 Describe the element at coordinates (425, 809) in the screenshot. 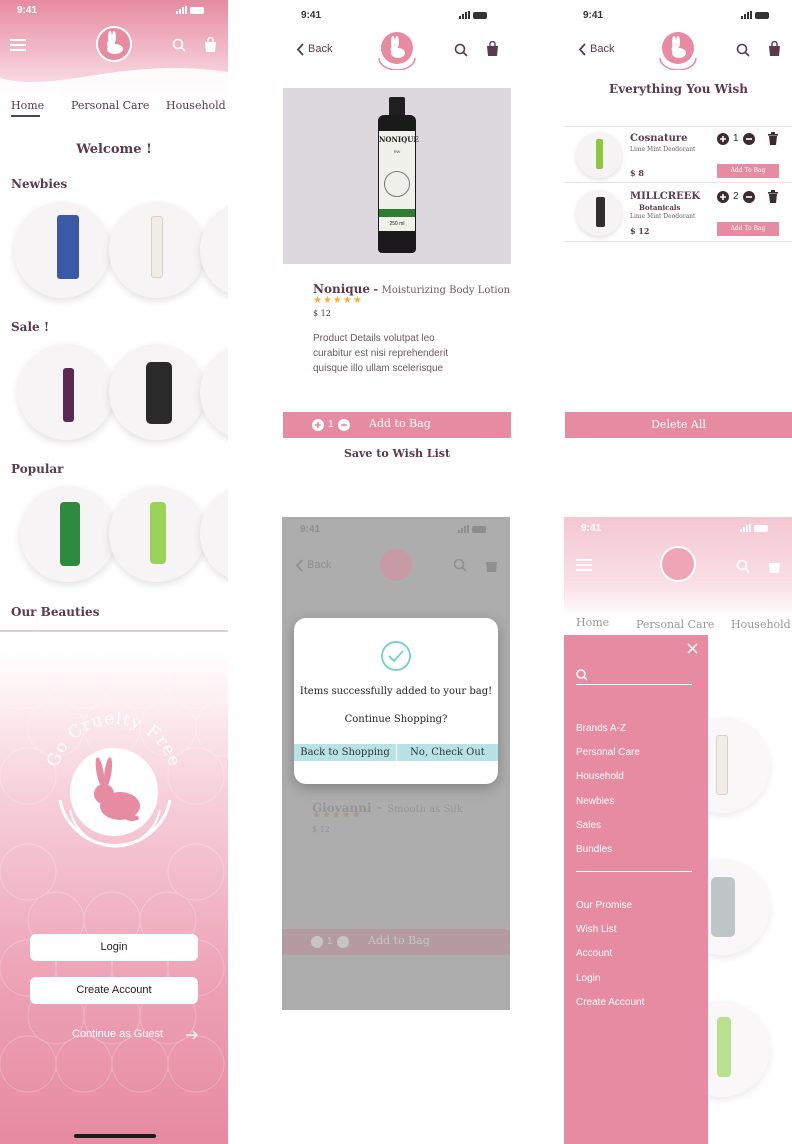

I see `bg-name: Smooth as Silk` at that location.